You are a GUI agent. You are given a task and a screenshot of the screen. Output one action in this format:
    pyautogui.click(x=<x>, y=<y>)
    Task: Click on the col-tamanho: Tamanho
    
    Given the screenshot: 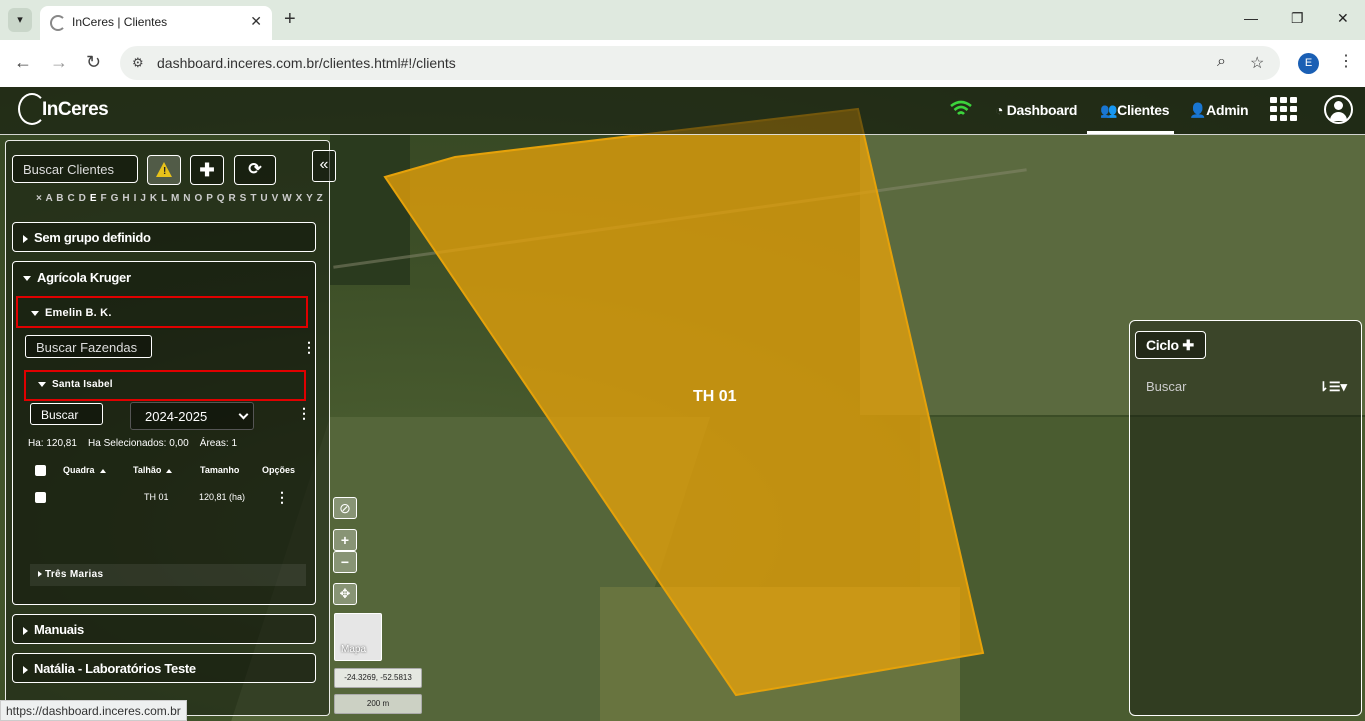 What is the action you would take?
    pyautogui.click(x=220, y=470)
    